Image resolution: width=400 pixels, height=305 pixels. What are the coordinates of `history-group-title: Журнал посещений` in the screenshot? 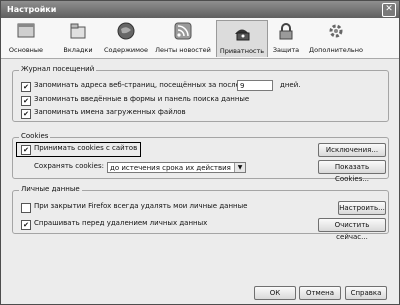 It's located at (58, 69).